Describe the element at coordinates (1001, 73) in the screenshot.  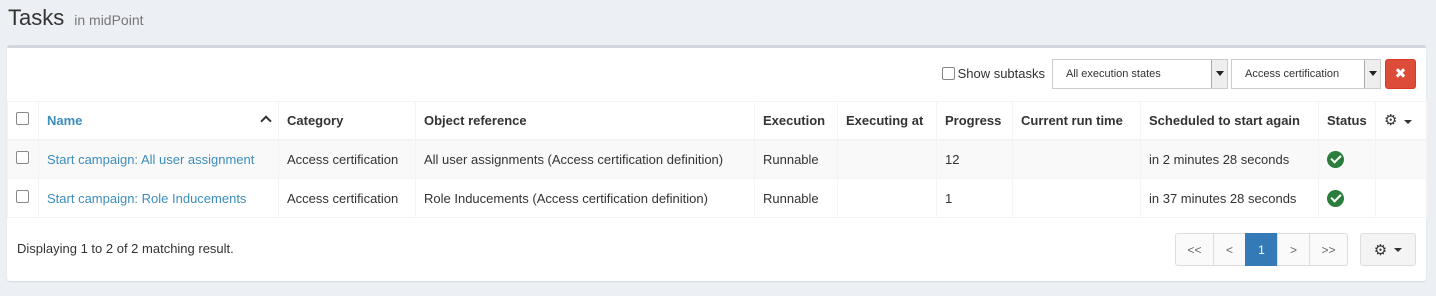
I see `show-subtasks-label: Show subtasks` at that location.